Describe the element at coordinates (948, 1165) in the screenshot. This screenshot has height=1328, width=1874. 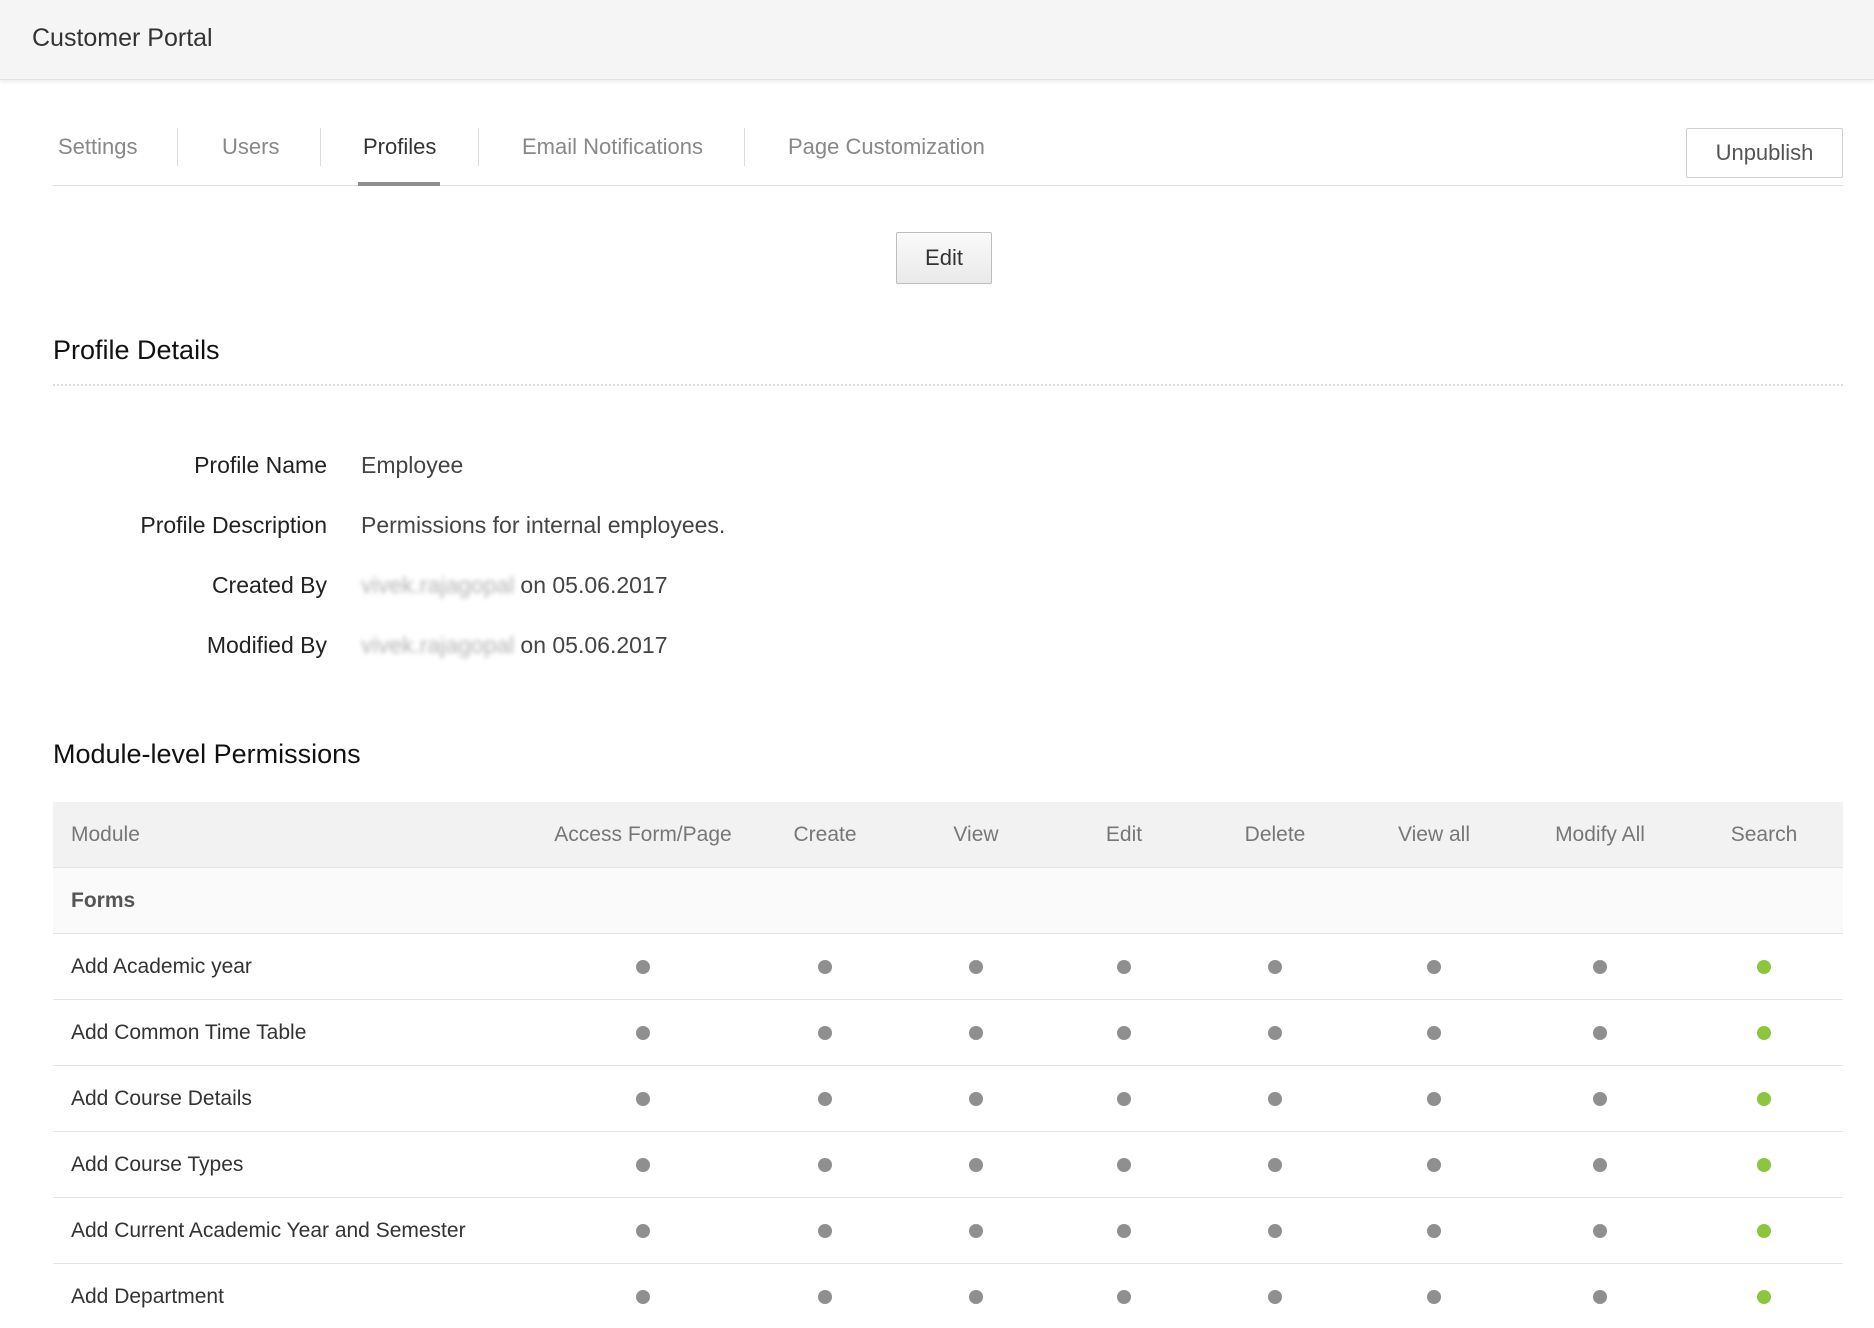
I see `table-row: Add Course Types` at that location.